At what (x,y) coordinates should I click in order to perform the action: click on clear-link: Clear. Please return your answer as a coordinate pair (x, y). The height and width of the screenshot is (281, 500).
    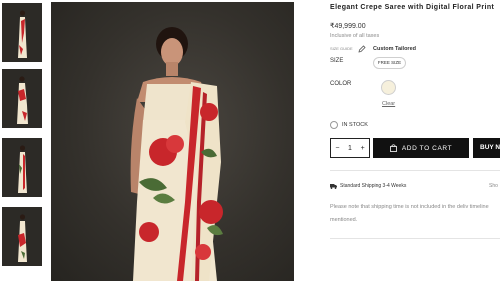
    Looking at the image, I should click on (388, 104).